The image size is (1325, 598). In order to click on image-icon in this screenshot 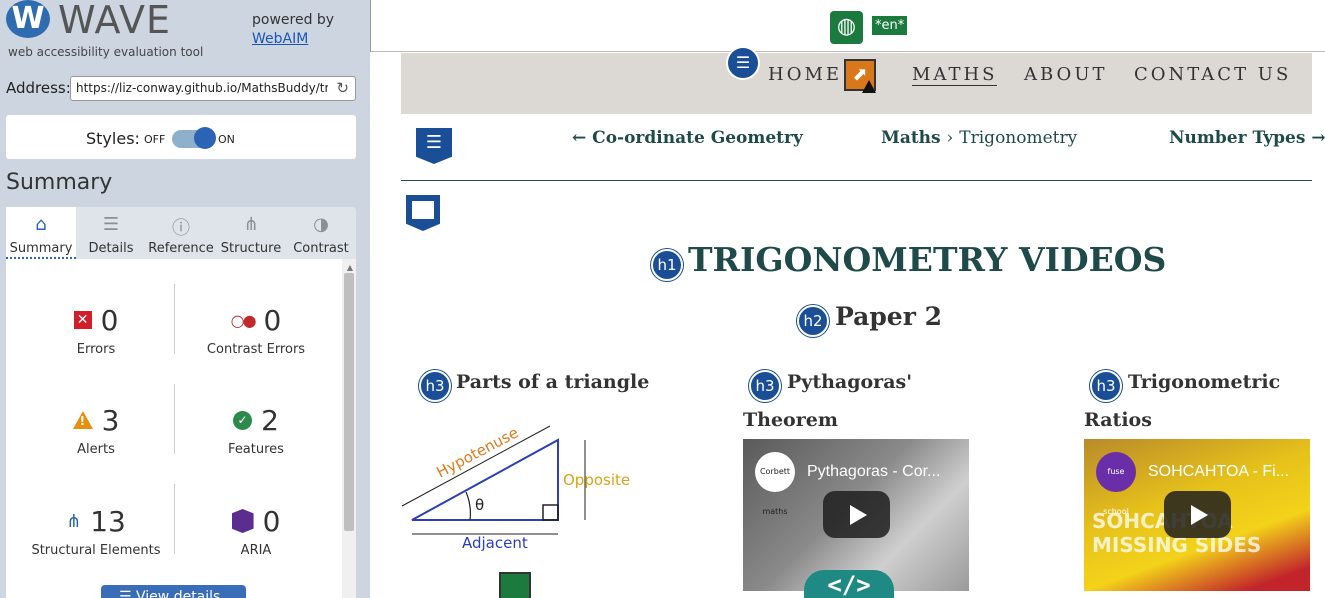, I will do `click(515, 585)`.